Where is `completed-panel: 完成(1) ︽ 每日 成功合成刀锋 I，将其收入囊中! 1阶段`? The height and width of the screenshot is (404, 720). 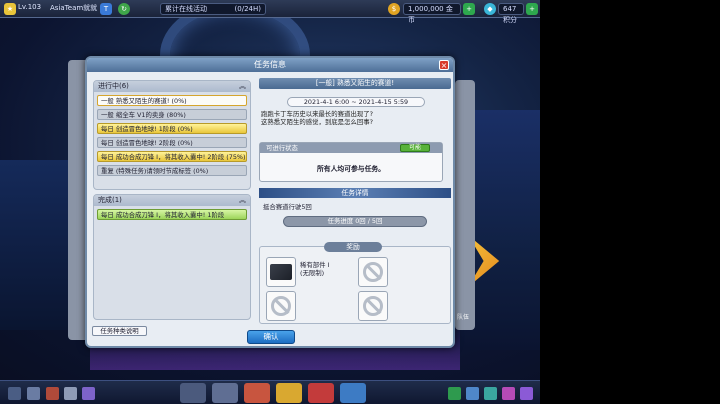
completed-panel: 完成(1) ︽ 每日 成功合成刀锋 I，将其收入囊中! 1阶段 is located at coordinates (172, 257).